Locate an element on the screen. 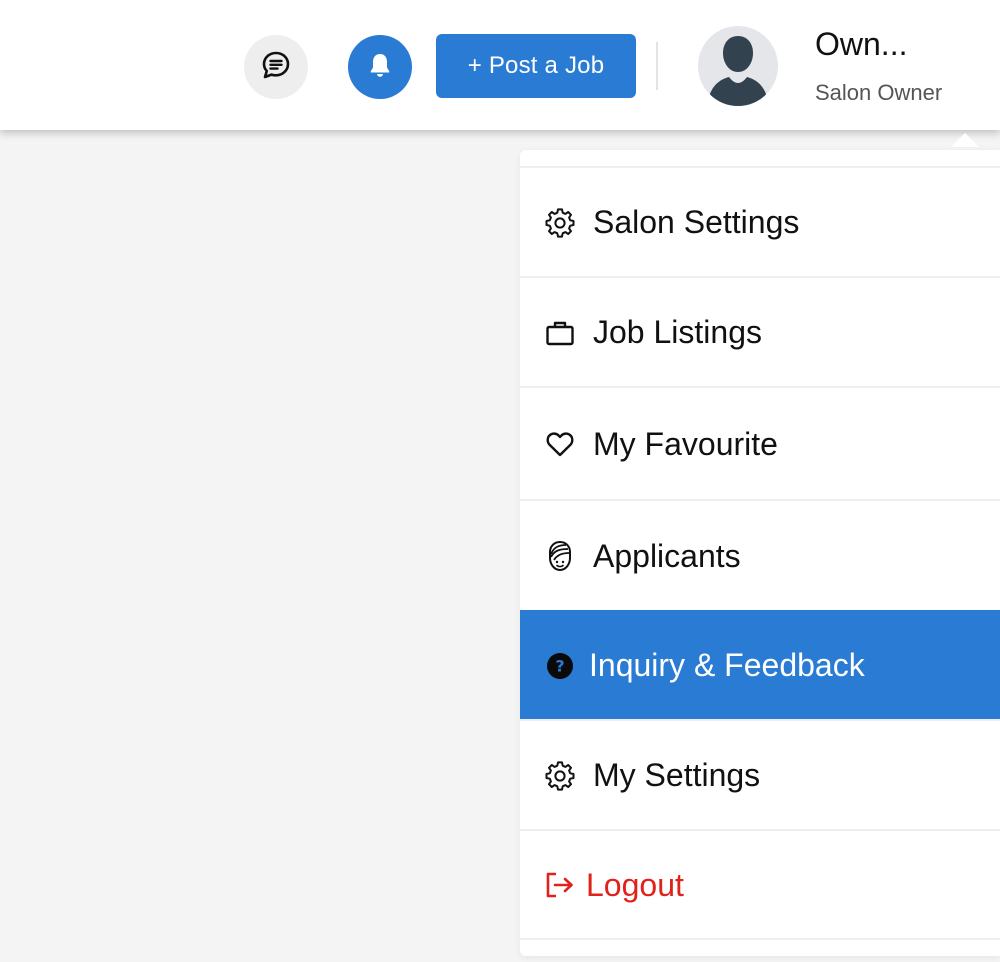 The height and width of the screenshot is (962, 1000). menu-item-salon-settings: Salon Settings is located at coordinates (760, 221).